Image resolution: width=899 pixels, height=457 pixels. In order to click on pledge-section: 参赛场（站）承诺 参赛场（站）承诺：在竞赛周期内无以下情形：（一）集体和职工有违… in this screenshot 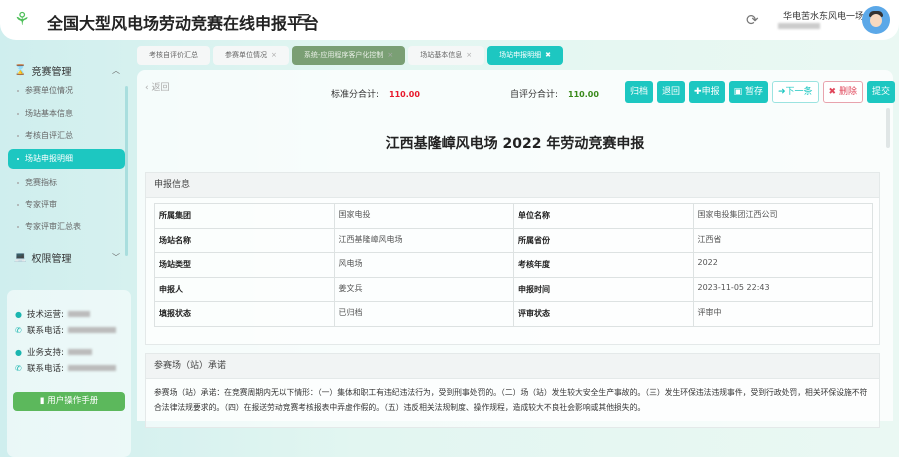, I will do `click(512, 390)`.